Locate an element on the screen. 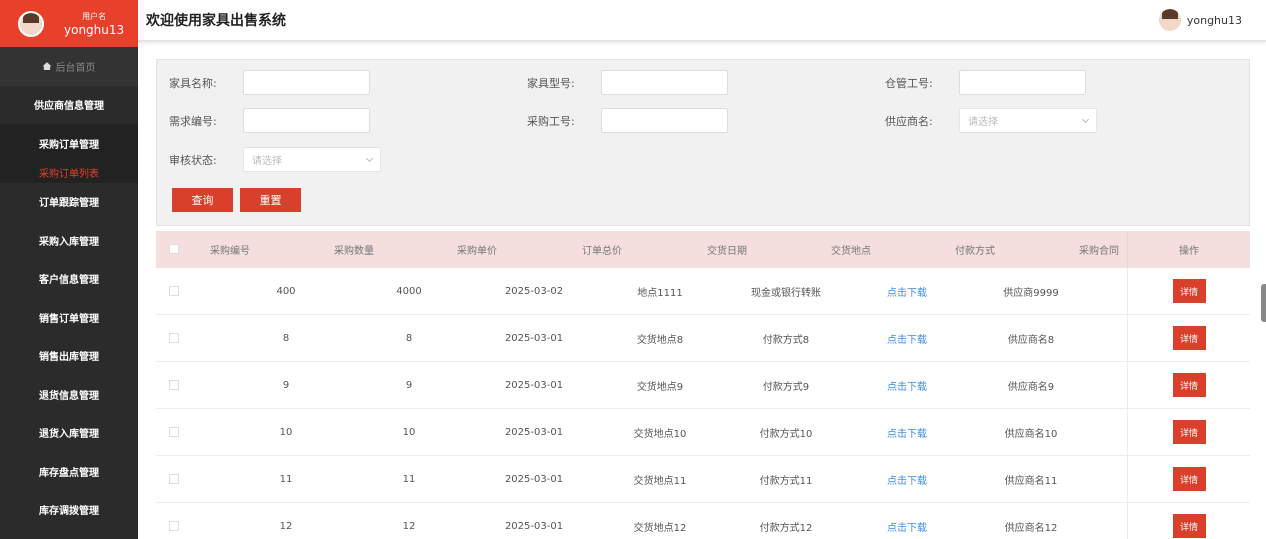 The height and width of the screenshot is (539, 1266). column-header-actions: 操作 is located at coordinates (1188, 249).